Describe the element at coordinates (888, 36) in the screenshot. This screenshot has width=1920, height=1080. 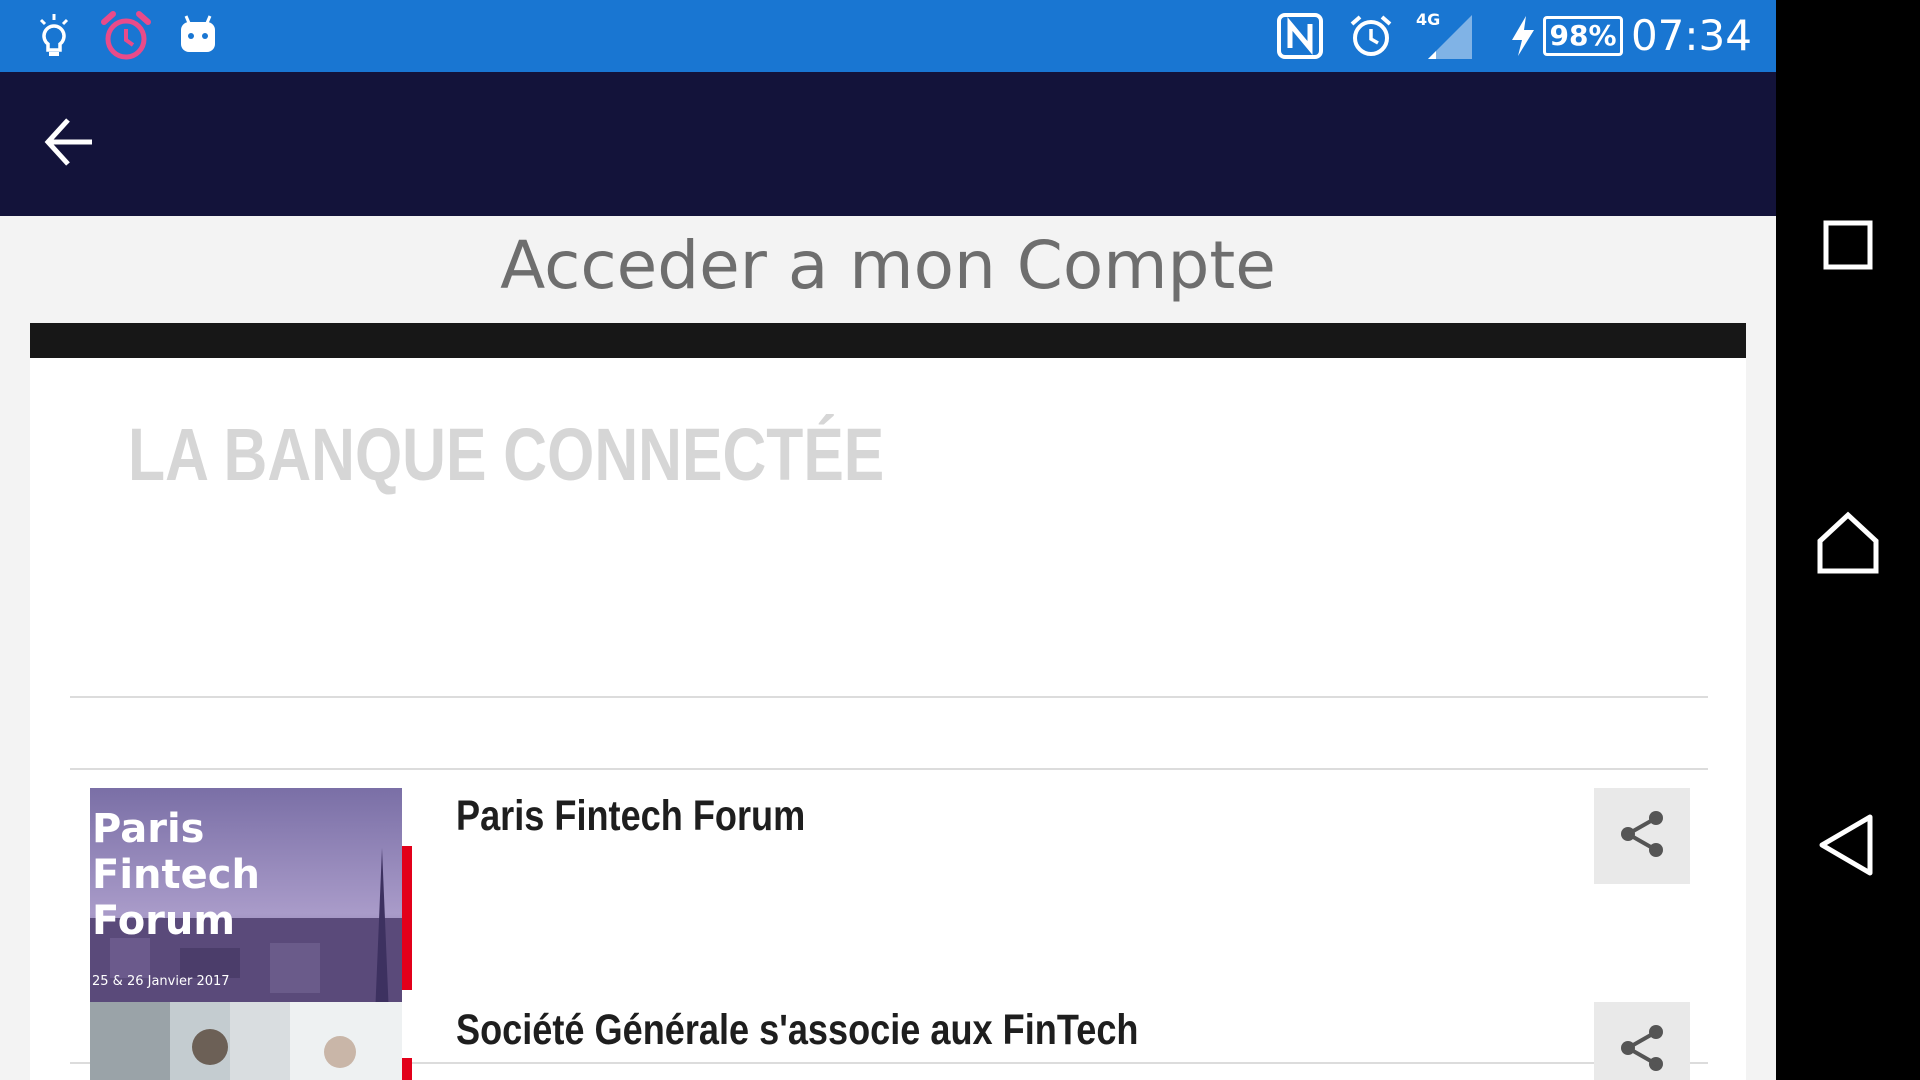
I see `status-bar: 4G 98% 07:34` at that location.